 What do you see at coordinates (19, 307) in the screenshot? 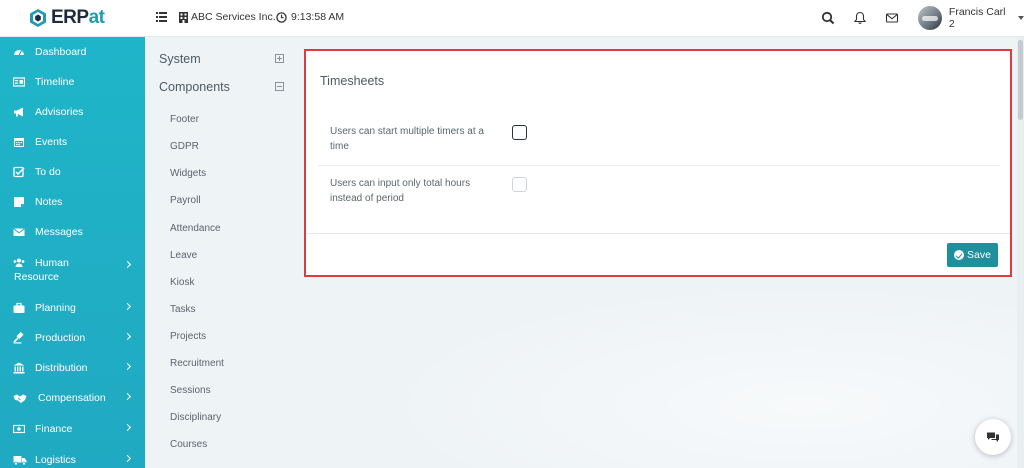
I see `briefcase-icon` at bounding box center [19, 307].